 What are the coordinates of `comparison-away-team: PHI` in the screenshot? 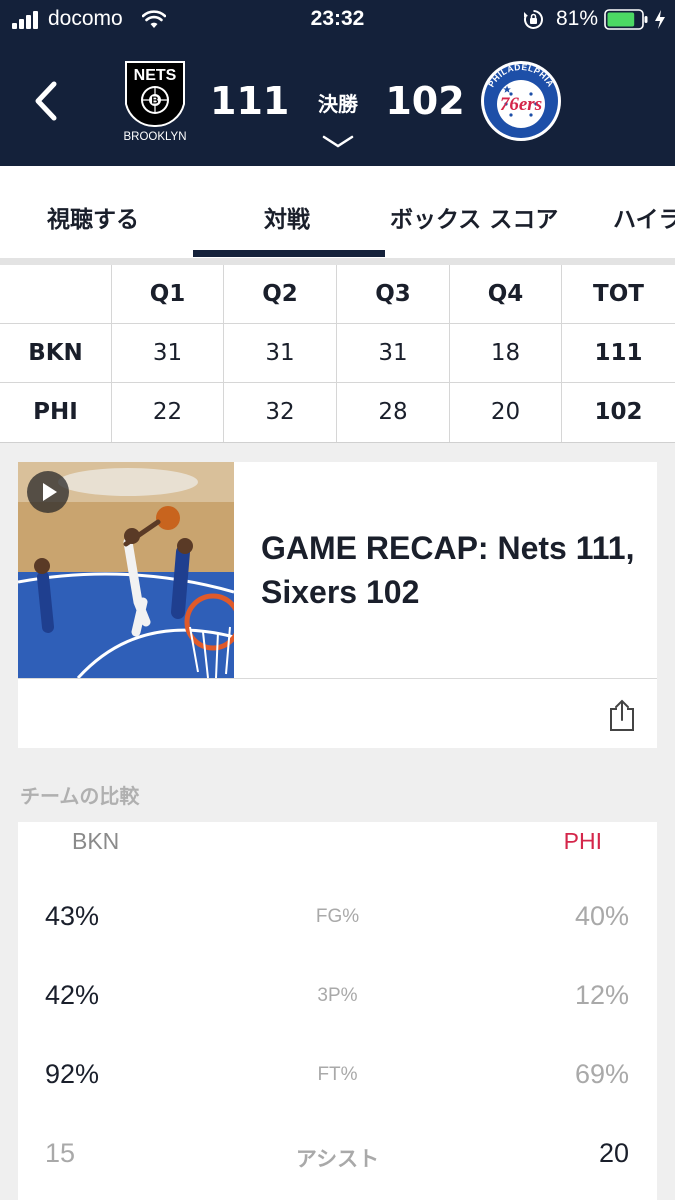 It's located at (582, 841).